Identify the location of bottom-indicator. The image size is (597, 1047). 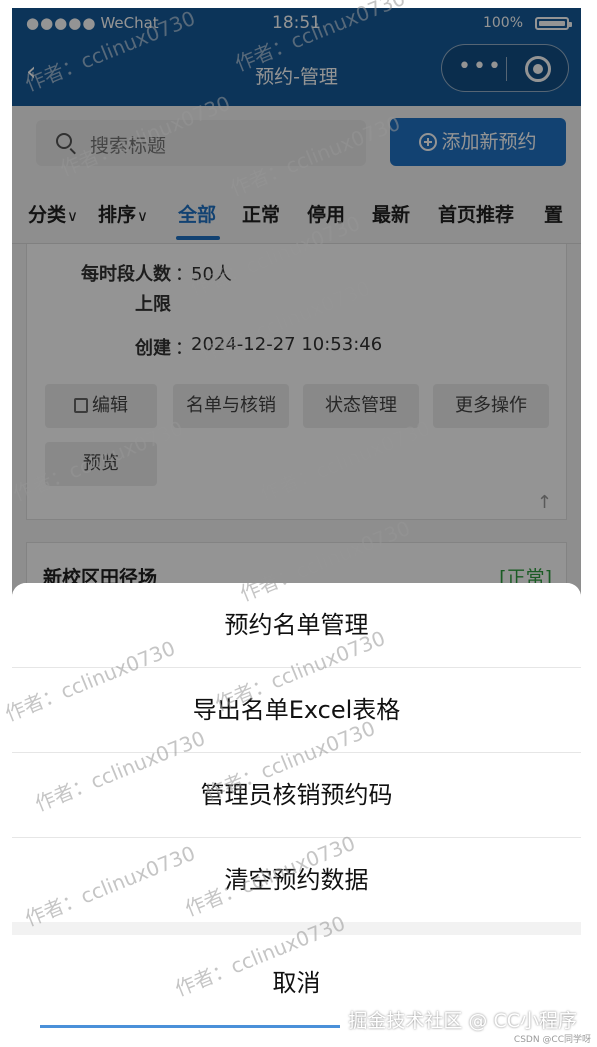
(190, 1026).